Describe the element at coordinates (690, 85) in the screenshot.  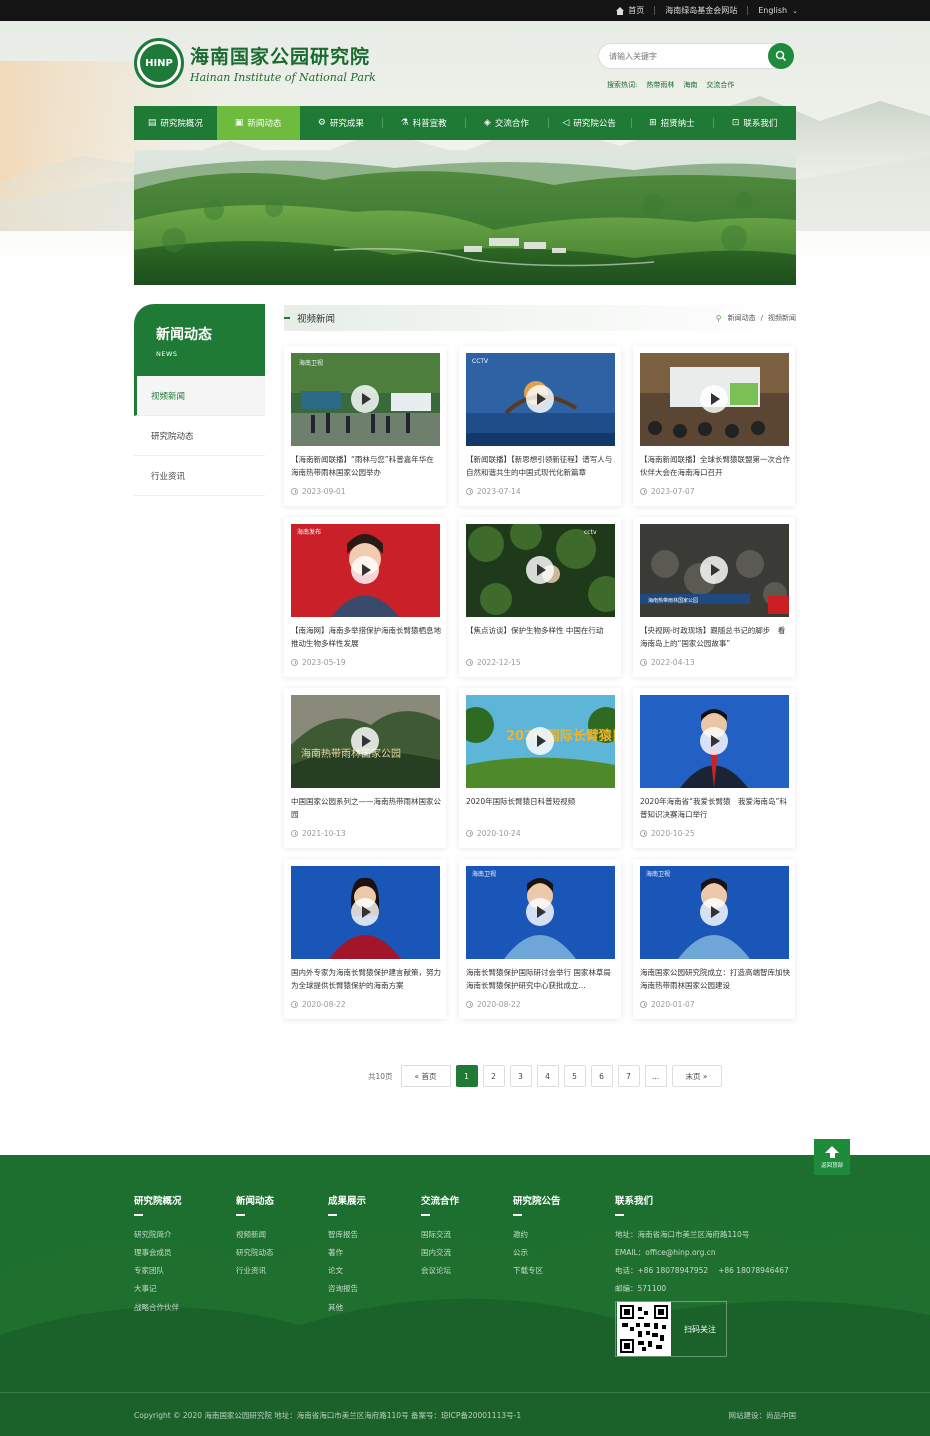
I see `hot-keyword: 海南` at that location.